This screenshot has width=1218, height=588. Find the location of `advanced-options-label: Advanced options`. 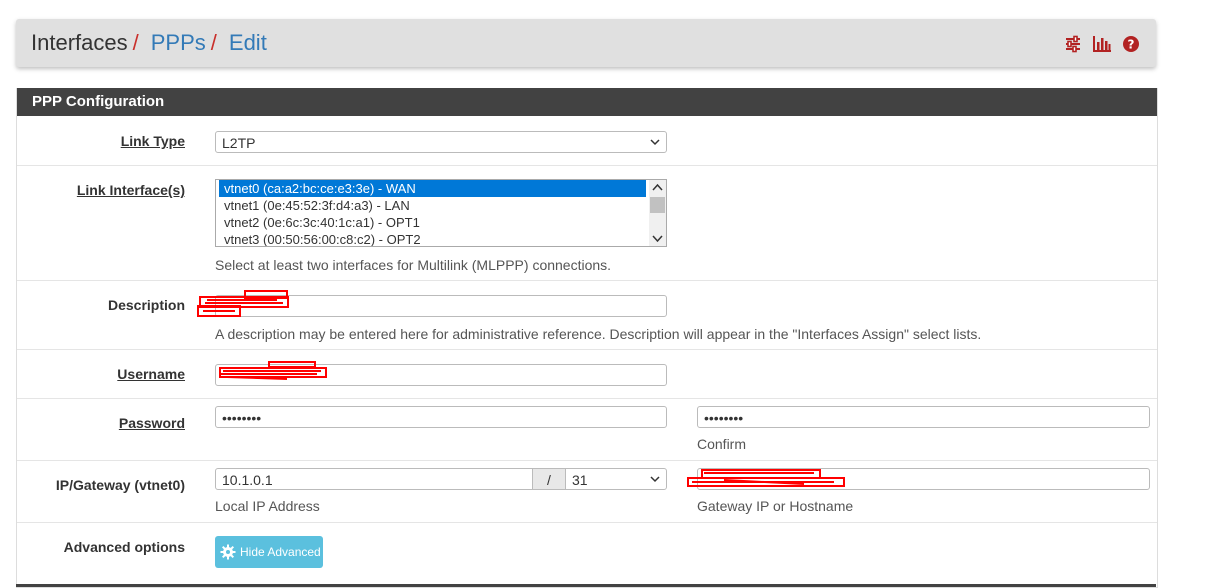

advanced-options-label: Advanced options is located at coordinates (124, 547).